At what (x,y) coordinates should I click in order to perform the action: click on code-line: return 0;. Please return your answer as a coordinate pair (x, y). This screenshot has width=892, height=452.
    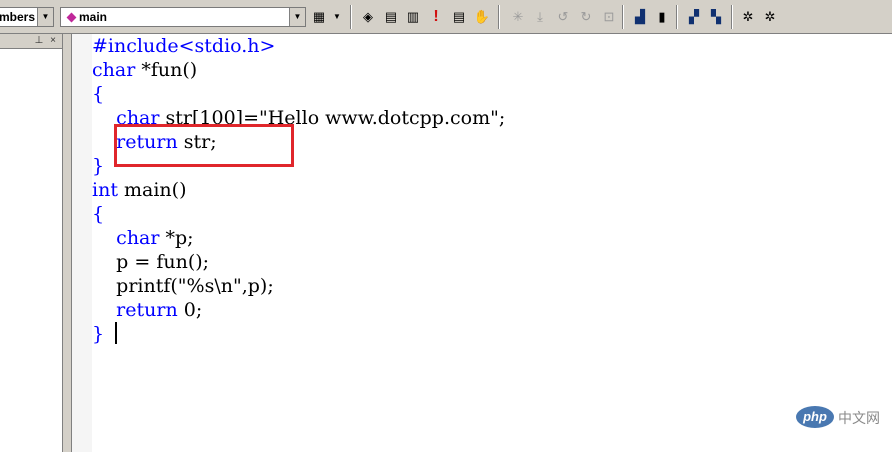
    Looking at the image, I should click on (147, 310).